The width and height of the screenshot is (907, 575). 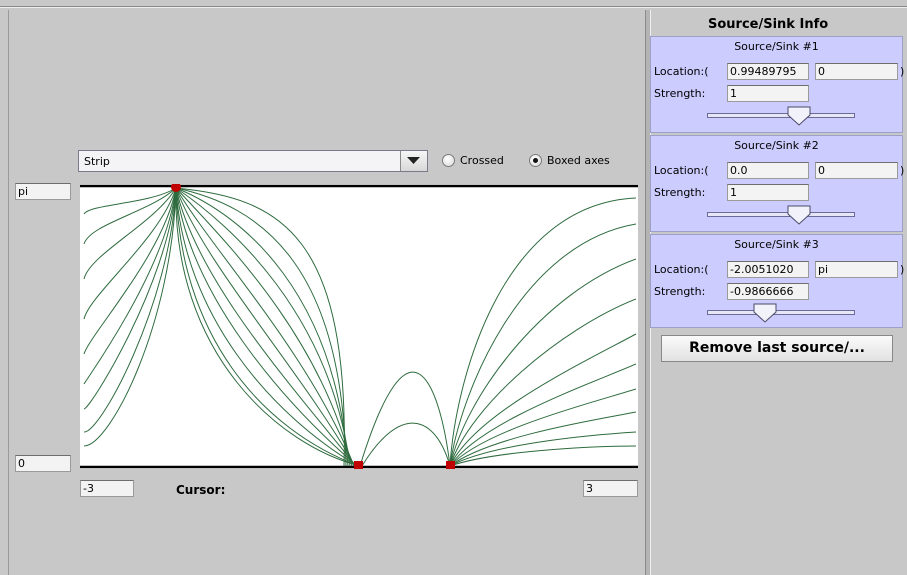 What do you see at coordinates (776, 46) in the screenshot?
I see `source-title: Source/Sink #1` at bounding box center [776, 46].